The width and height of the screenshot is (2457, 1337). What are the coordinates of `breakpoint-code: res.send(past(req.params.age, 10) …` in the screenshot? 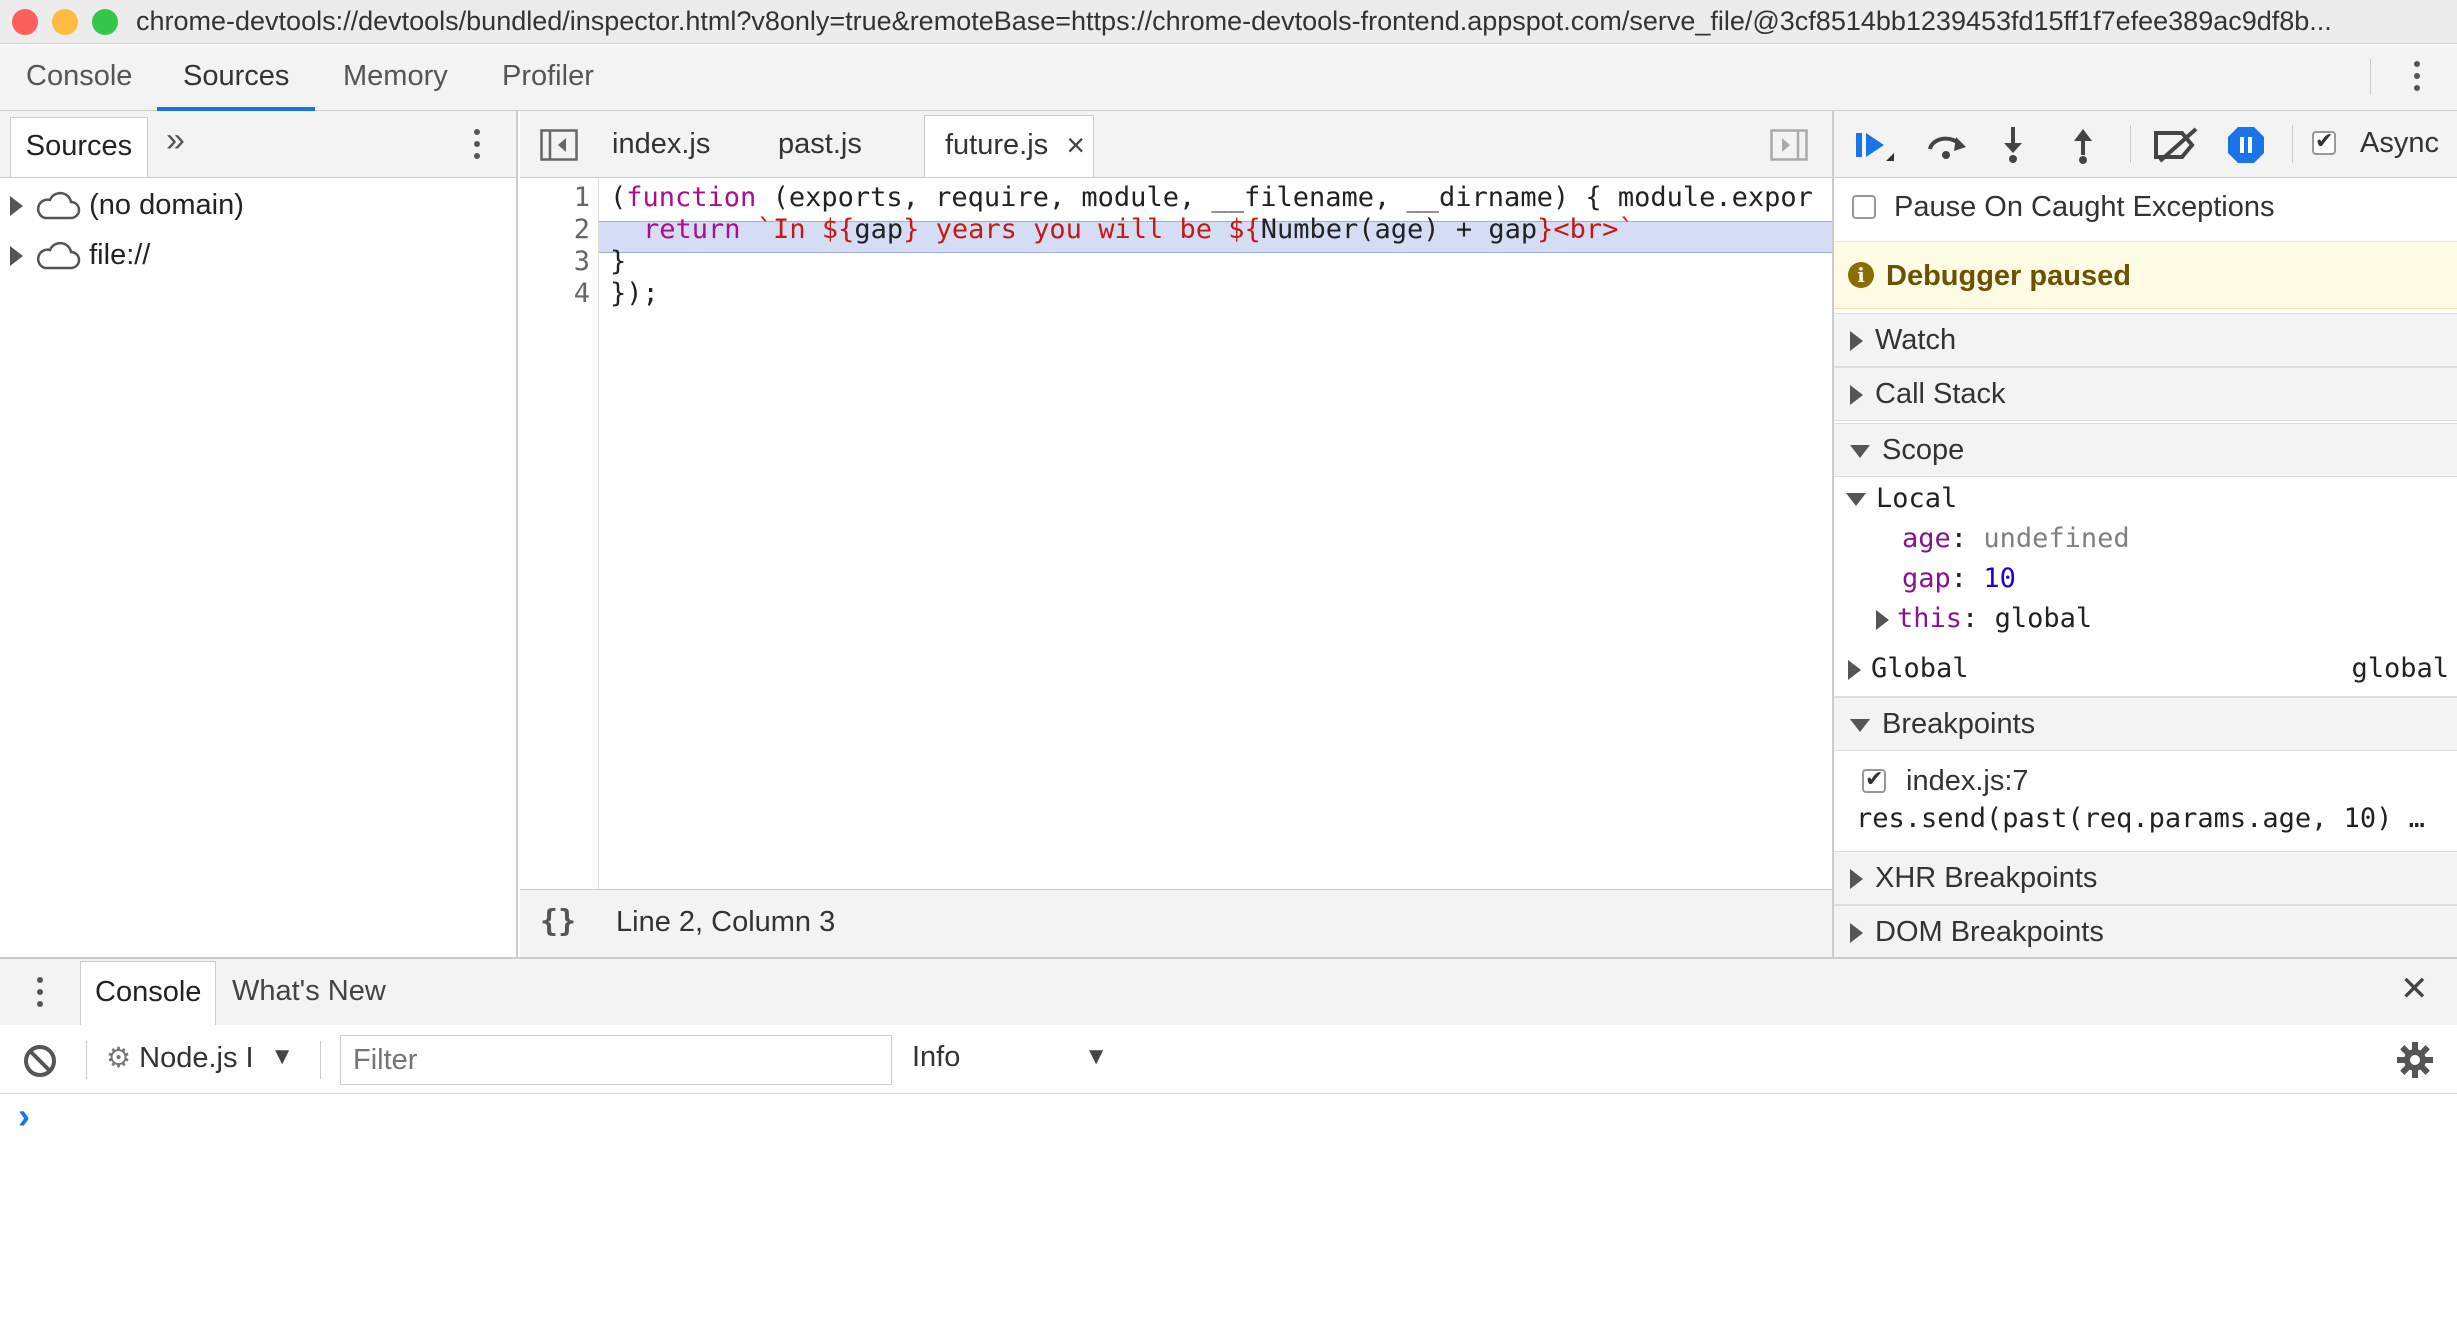 It's located at (2156, 818).